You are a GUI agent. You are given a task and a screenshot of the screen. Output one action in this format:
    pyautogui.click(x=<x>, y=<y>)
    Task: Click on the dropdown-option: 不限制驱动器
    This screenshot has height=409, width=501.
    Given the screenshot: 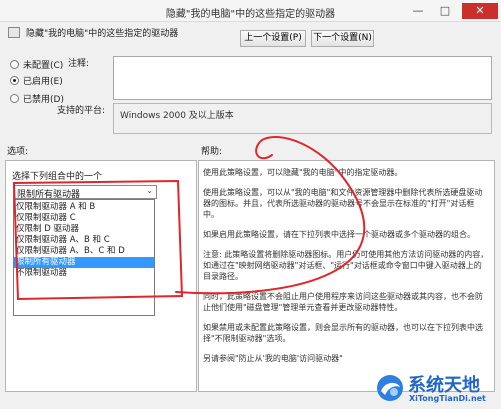 What is the action you would take?
    pyautogui.click(x=84, y=273)
    